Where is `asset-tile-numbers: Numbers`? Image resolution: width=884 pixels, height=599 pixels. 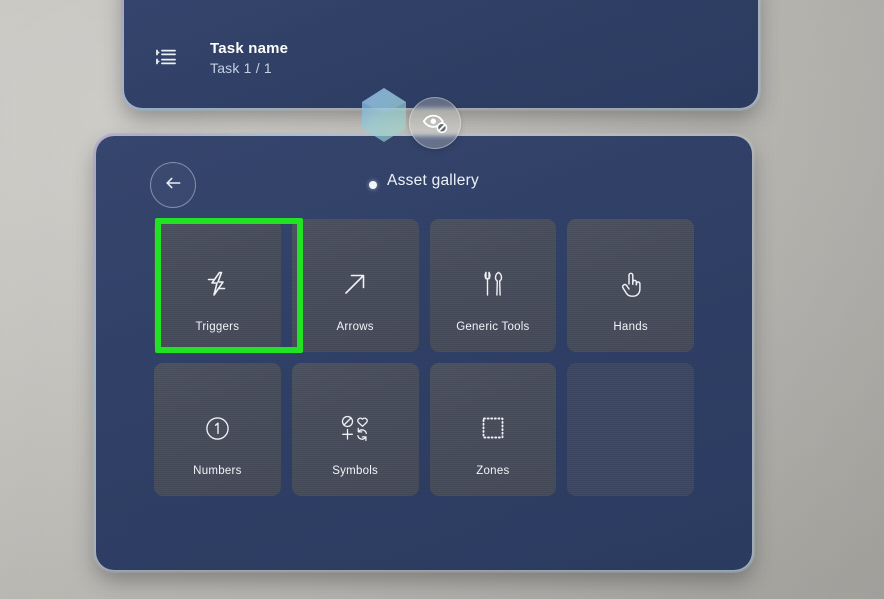 asset-tile-numbers: Numbers is located at coordinates (217, 429).